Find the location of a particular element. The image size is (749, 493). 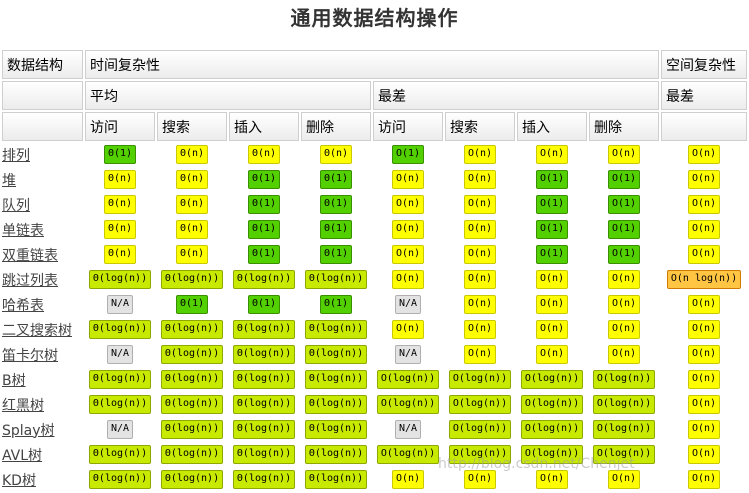

data-structure-link: 跳过列表 is located at coordinates (30, 281).